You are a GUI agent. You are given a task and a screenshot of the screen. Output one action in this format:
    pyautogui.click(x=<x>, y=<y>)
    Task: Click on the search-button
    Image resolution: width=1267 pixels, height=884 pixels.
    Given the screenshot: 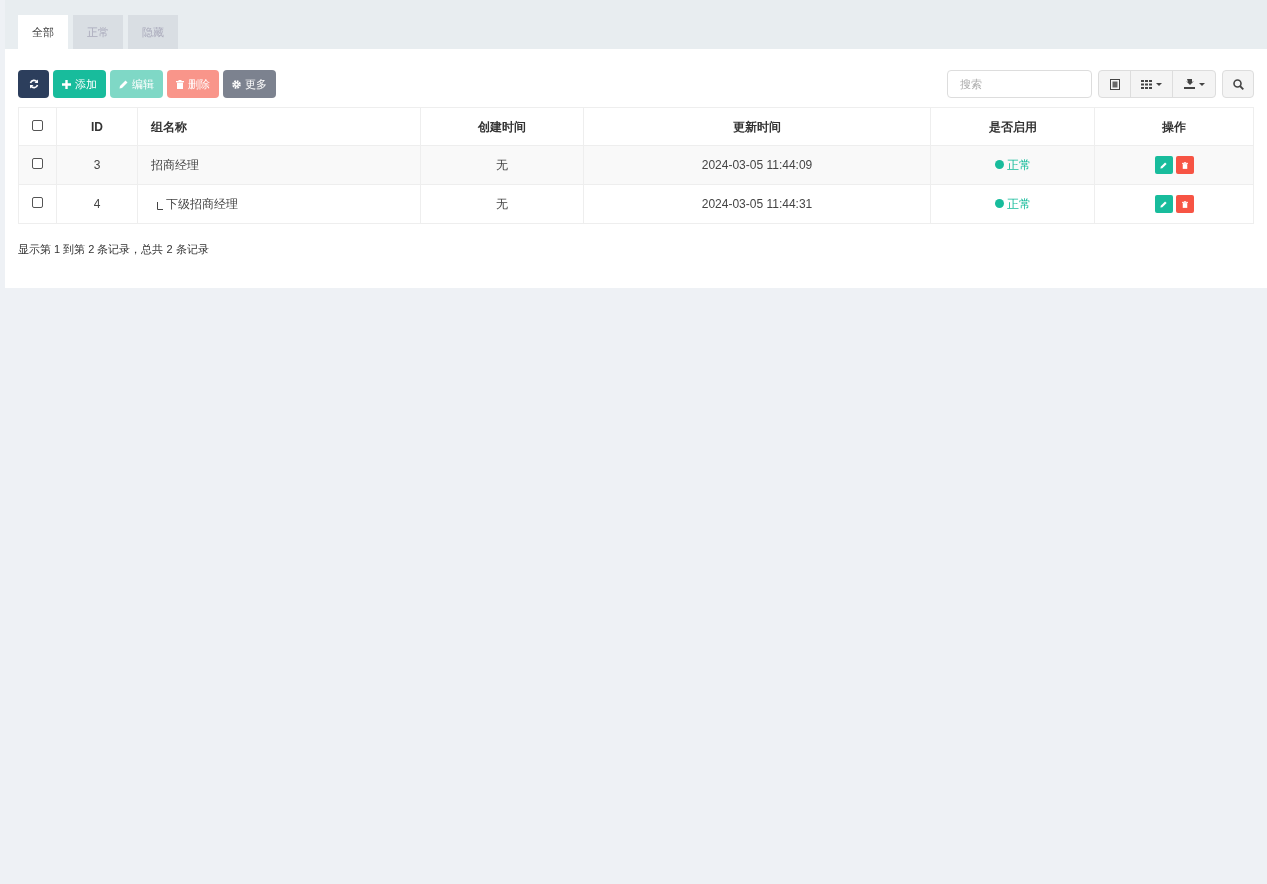 What is the action you would take?
    pyautogui.click(x=1238, y=84)
    